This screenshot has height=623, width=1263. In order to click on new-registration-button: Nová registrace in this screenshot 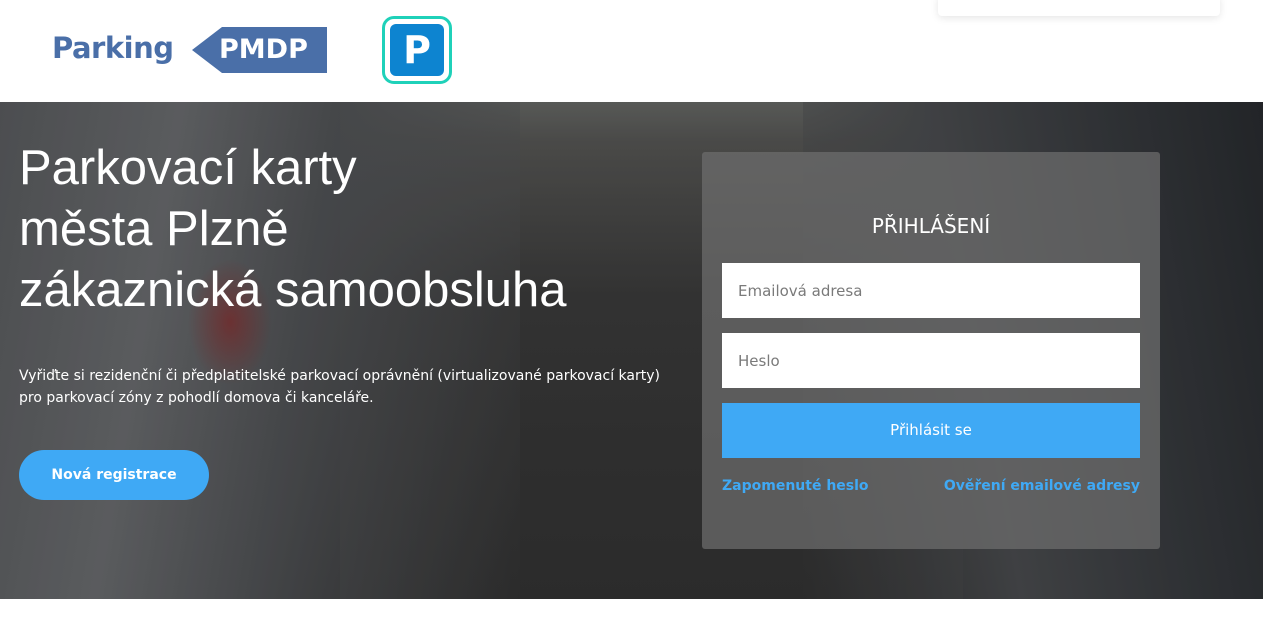, I will do `click(114, 475)`.